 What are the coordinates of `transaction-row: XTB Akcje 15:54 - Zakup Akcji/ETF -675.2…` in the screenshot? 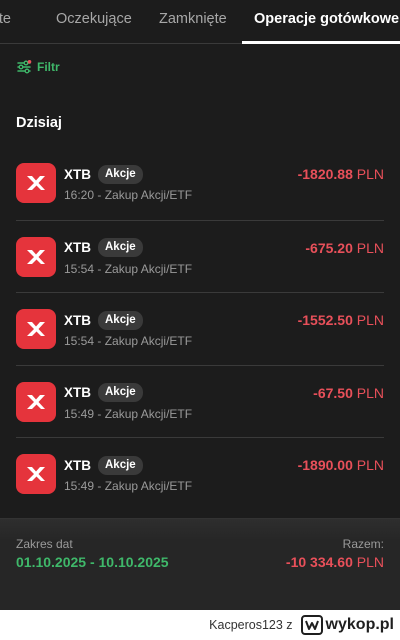 It's located at (200, 256).